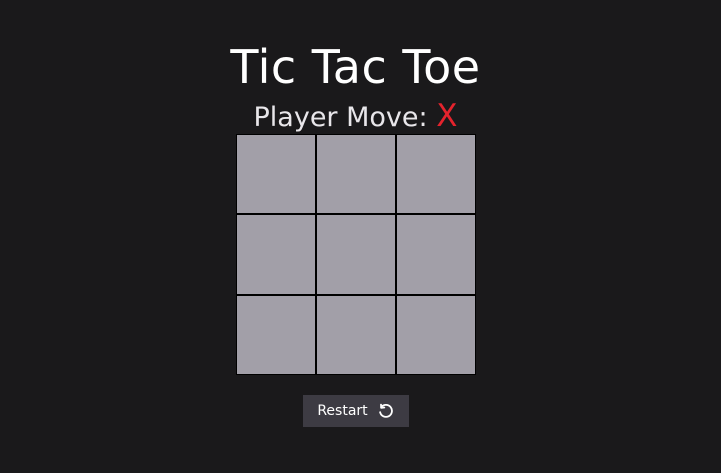 This screenshot has width=721, height=473. I want to click on player-move-status: Player Move: X, so click(355, 117).